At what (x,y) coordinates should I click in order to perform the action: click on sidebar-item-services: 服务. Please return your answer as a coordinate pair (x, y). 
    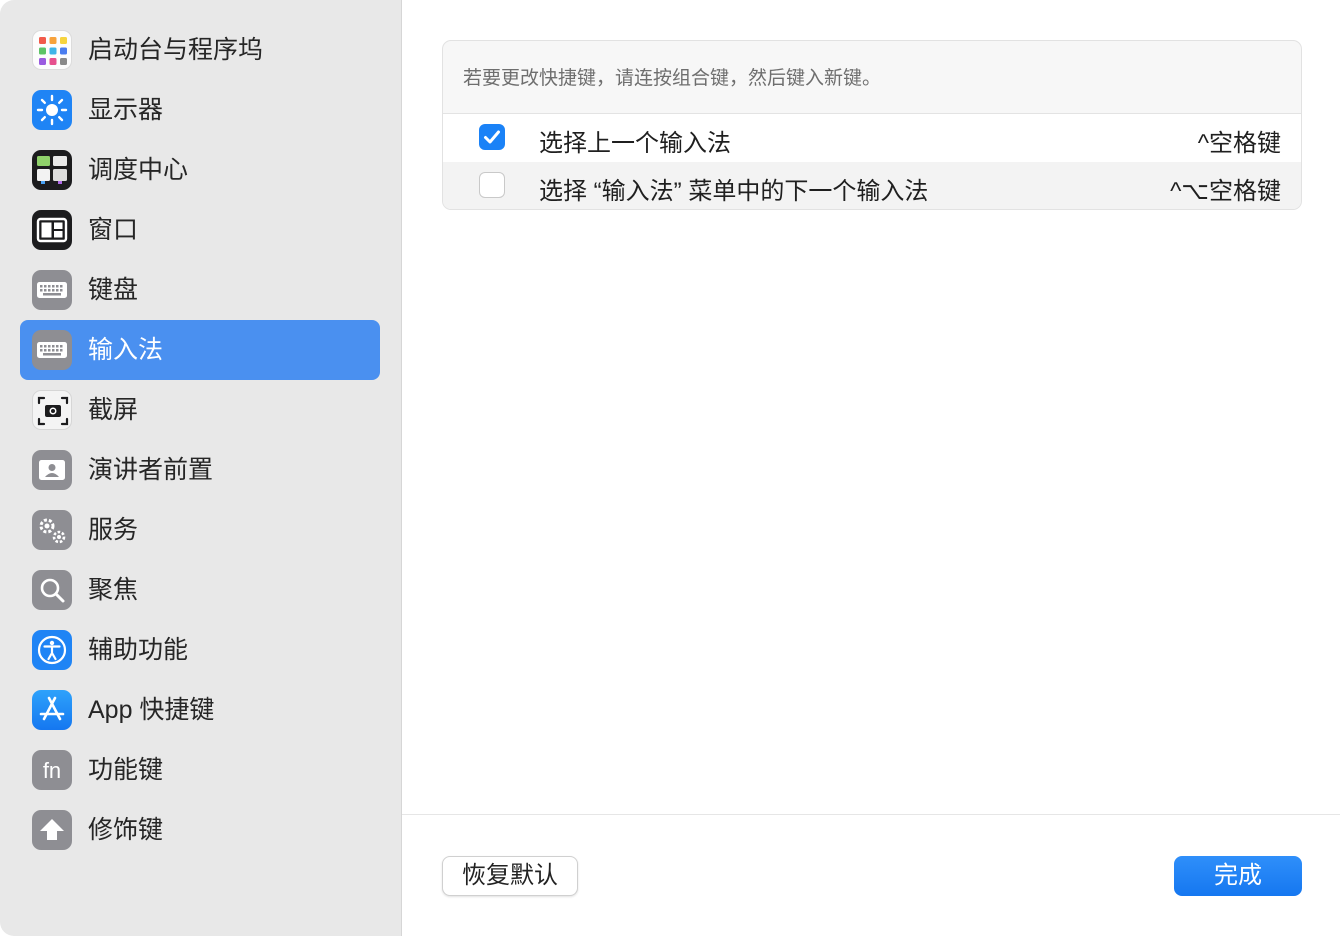
    Looking at the image, I should click on (200, 530).